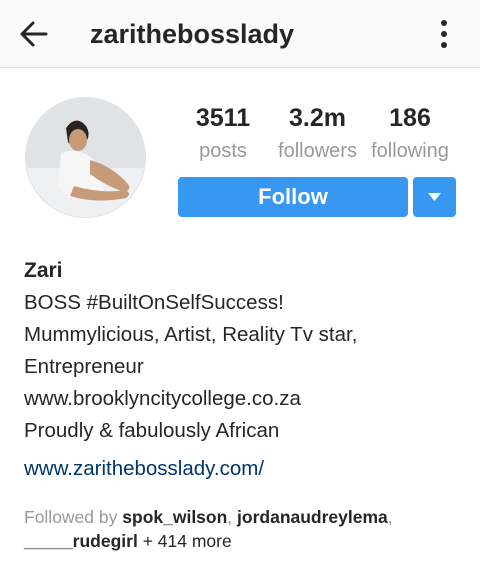 The image size is (480, 575). Describe the element at coordinates (84, 366) in the screenshot. I see `bio-line: Entrepreneur` at that location.